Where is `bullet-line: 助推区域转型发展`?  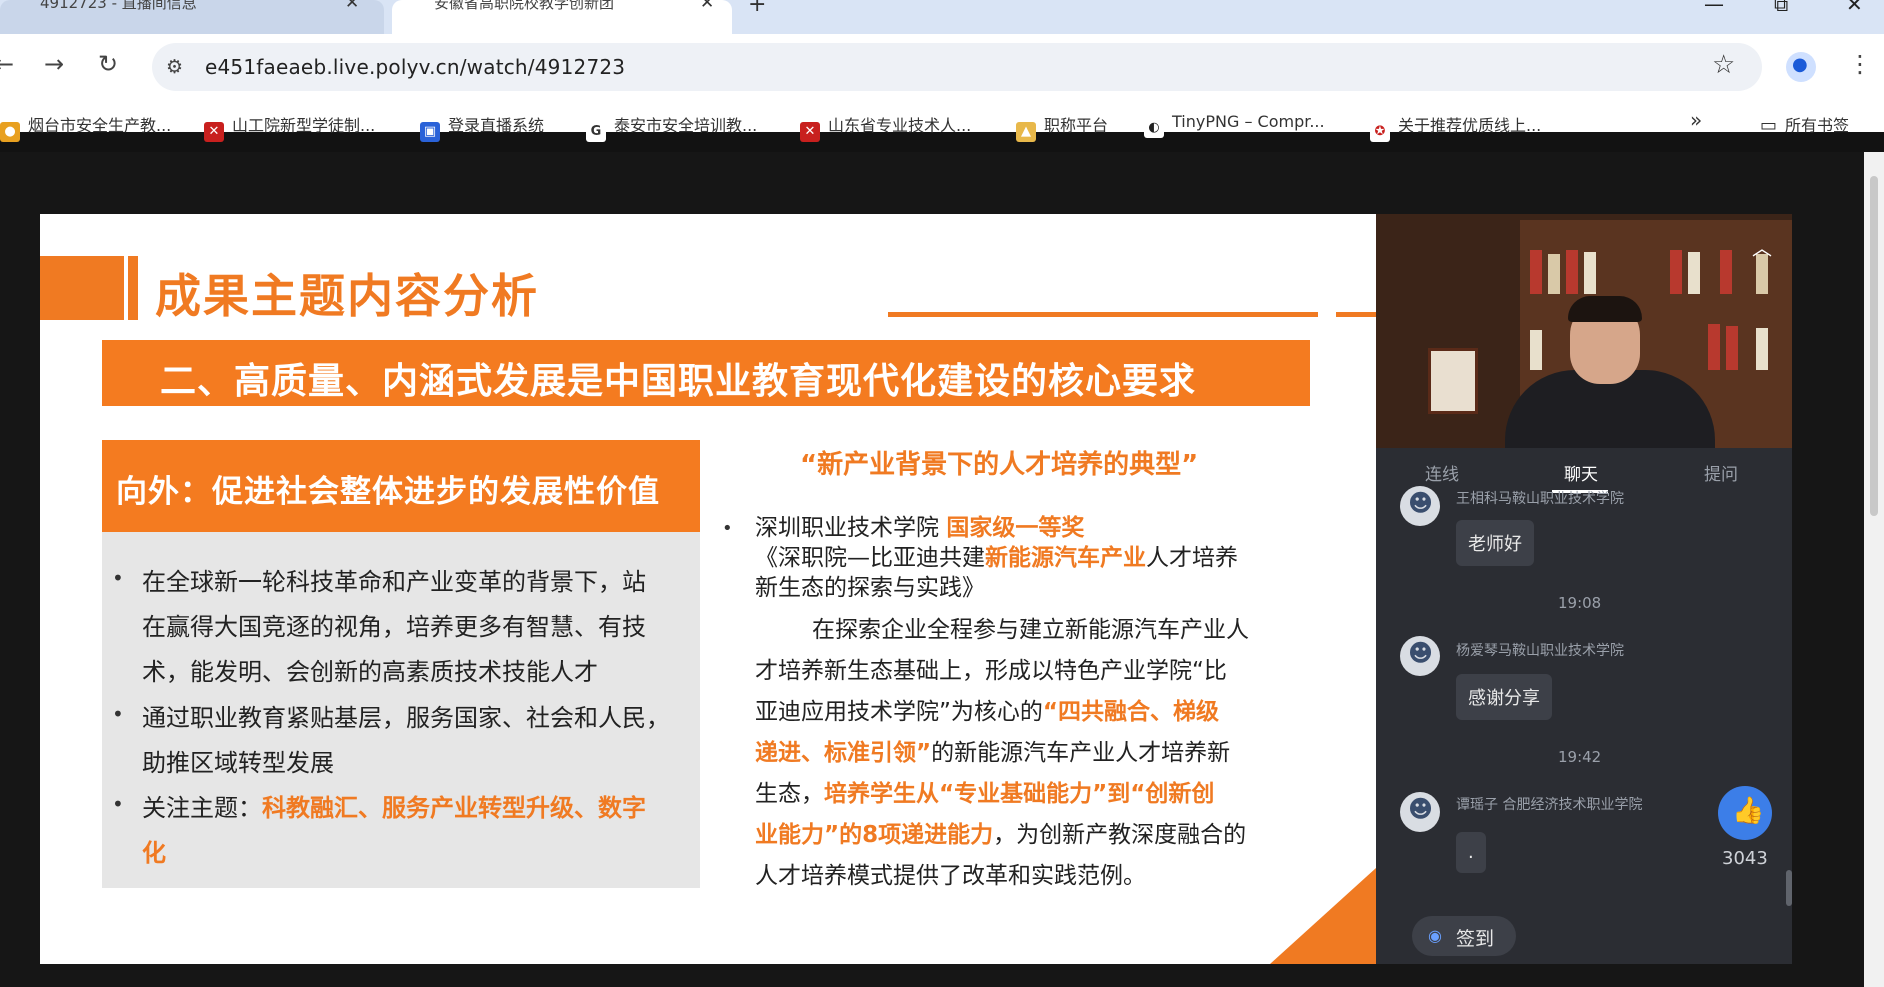
bullet-line: 助推区域转型发展 is located at coordinates (238, 763).